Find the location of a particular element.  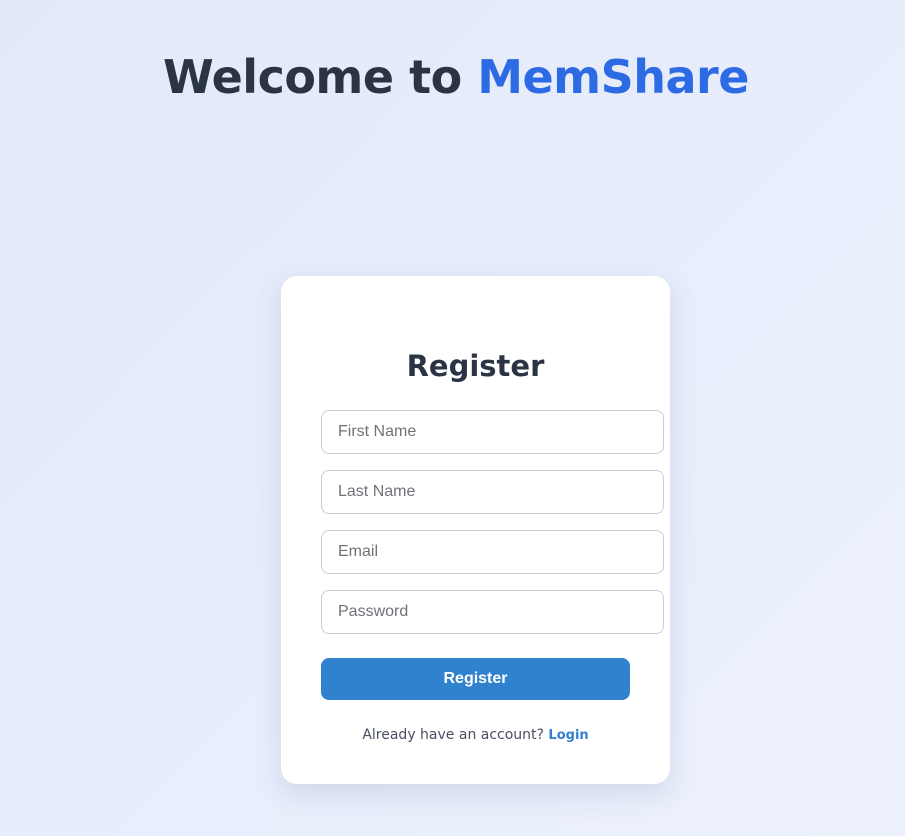

page-headline: Welcome to MemShare is located at coordinates (456, 77).